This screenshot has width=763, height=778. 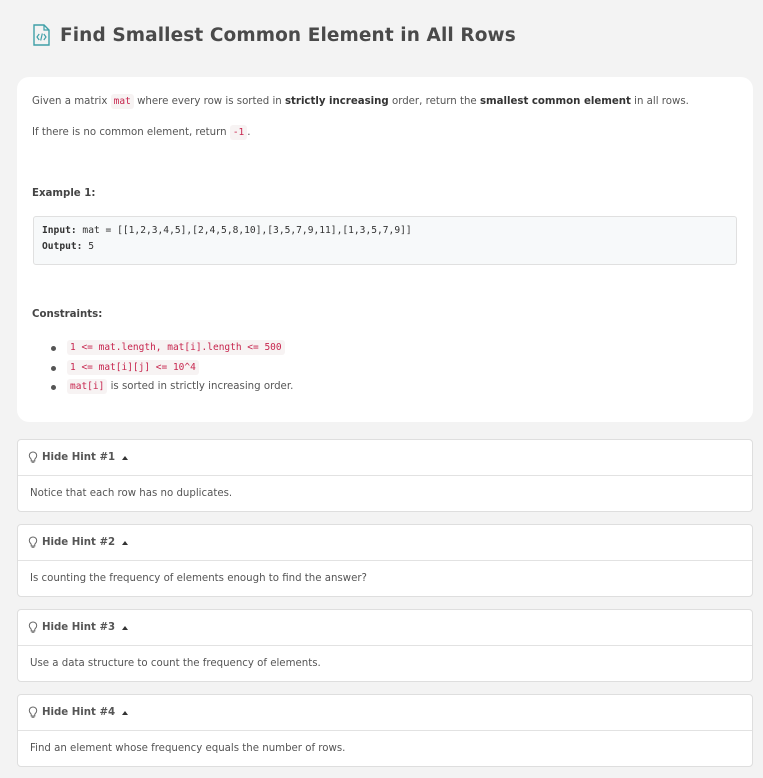 What do you see at coordinates (79, 627) in the screenshot?
I see `hint-label: Hide Hint #3` at bounding box center [79, 627].